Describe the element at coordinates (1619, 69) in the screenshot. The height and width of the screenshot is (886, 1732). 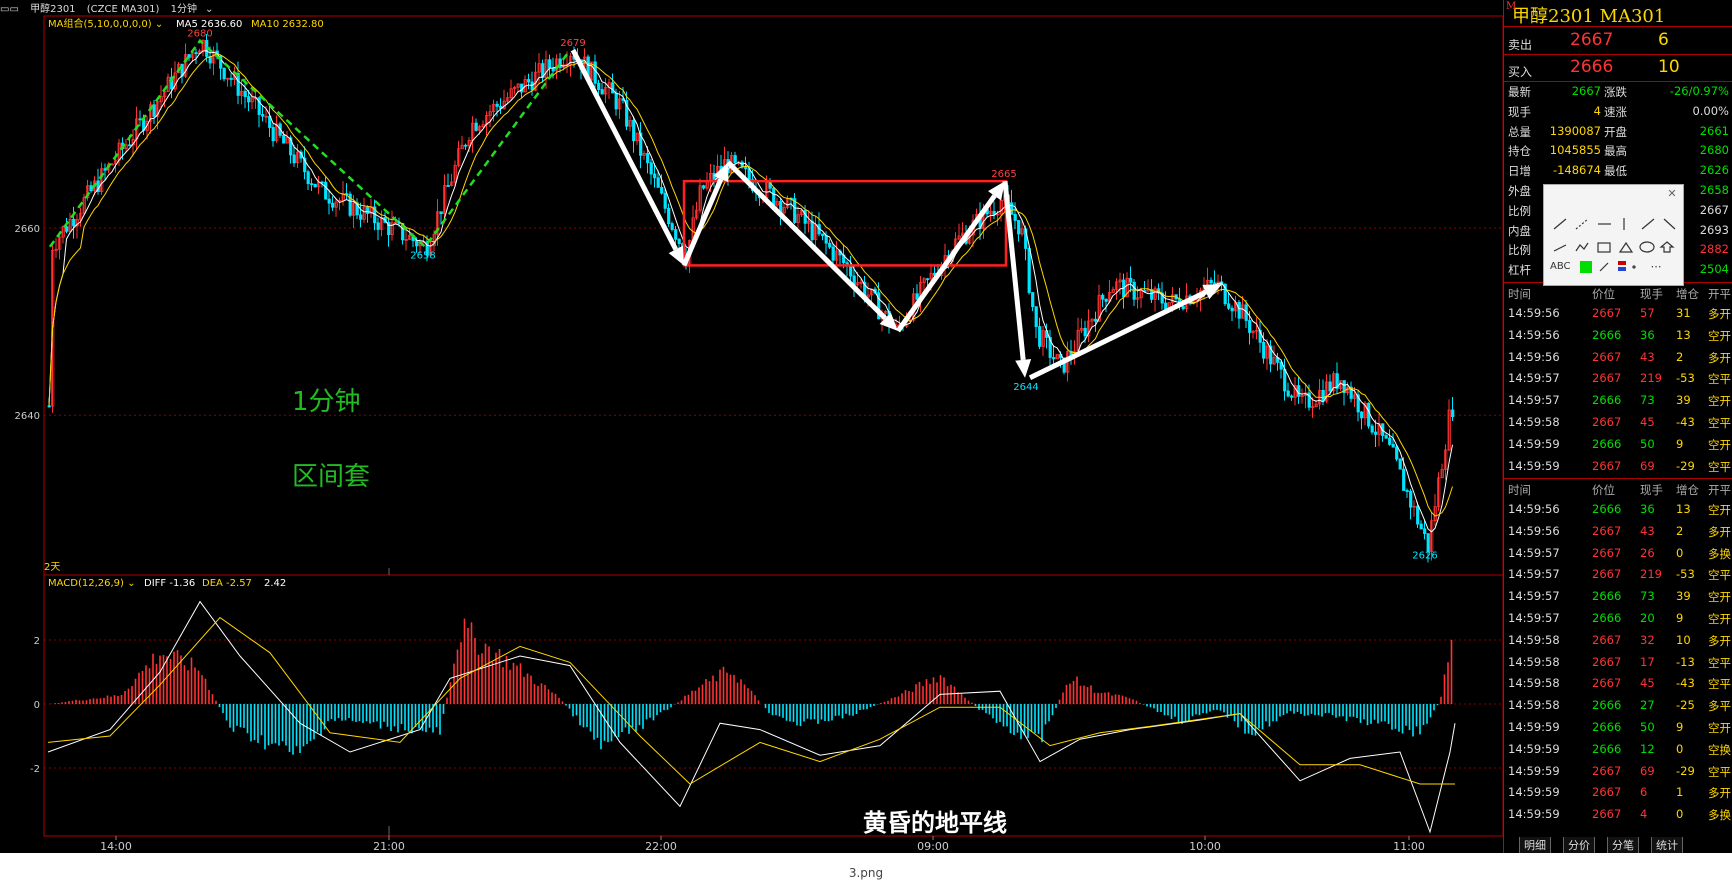
I see `buy-row: 买入 2666 10` at that location.